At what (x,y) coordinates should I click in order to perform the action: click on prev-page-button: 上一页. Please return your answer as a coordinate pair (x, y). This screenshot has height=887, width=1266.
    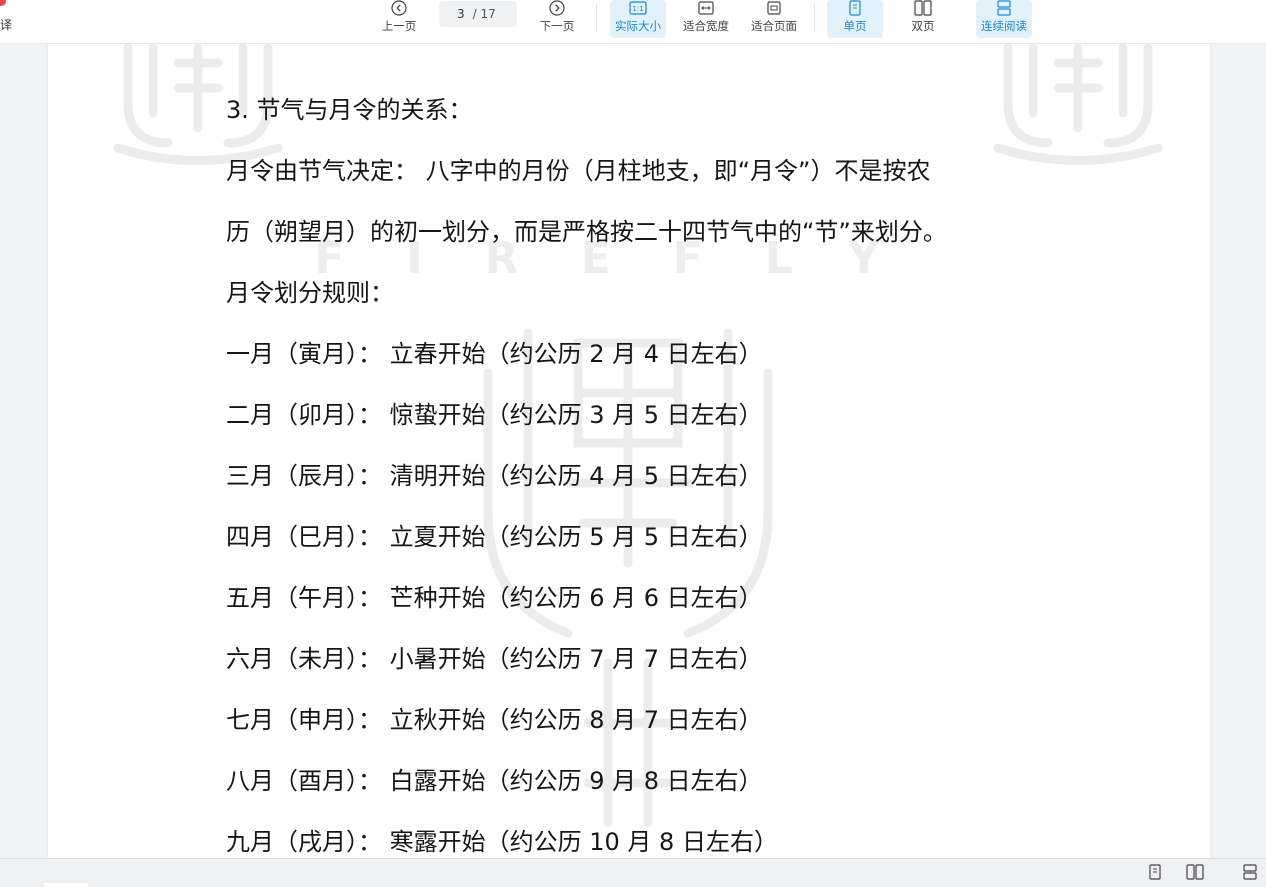
    Looking at the image, I should click on (399, 20).